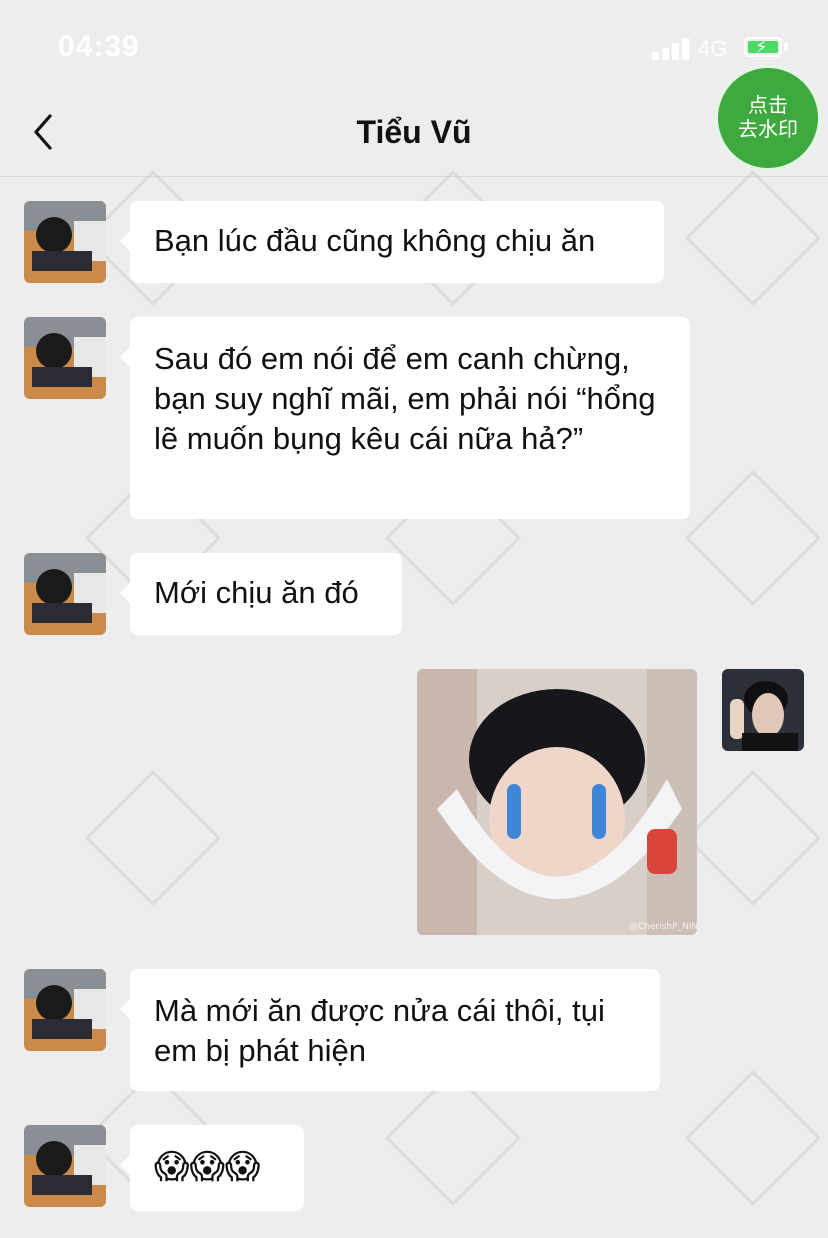 The width and height of the screenshot is (828, 1238). I want to click on watermark-button-line2: 去水印, so click(768, 130).